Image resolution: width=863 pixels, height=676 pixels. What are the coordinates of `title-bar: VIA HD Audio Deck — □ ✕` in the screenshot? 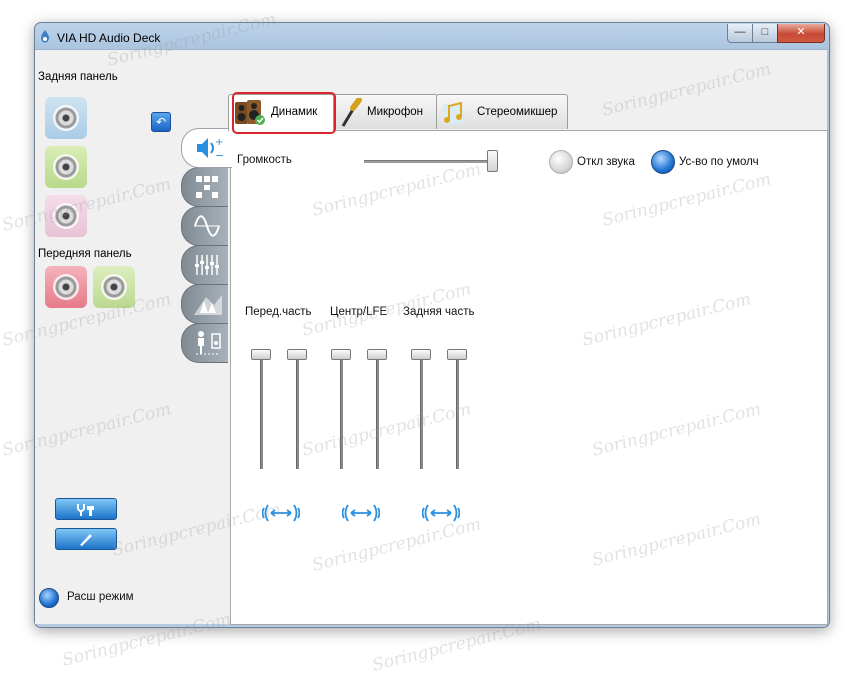 It's located at (432, 36).